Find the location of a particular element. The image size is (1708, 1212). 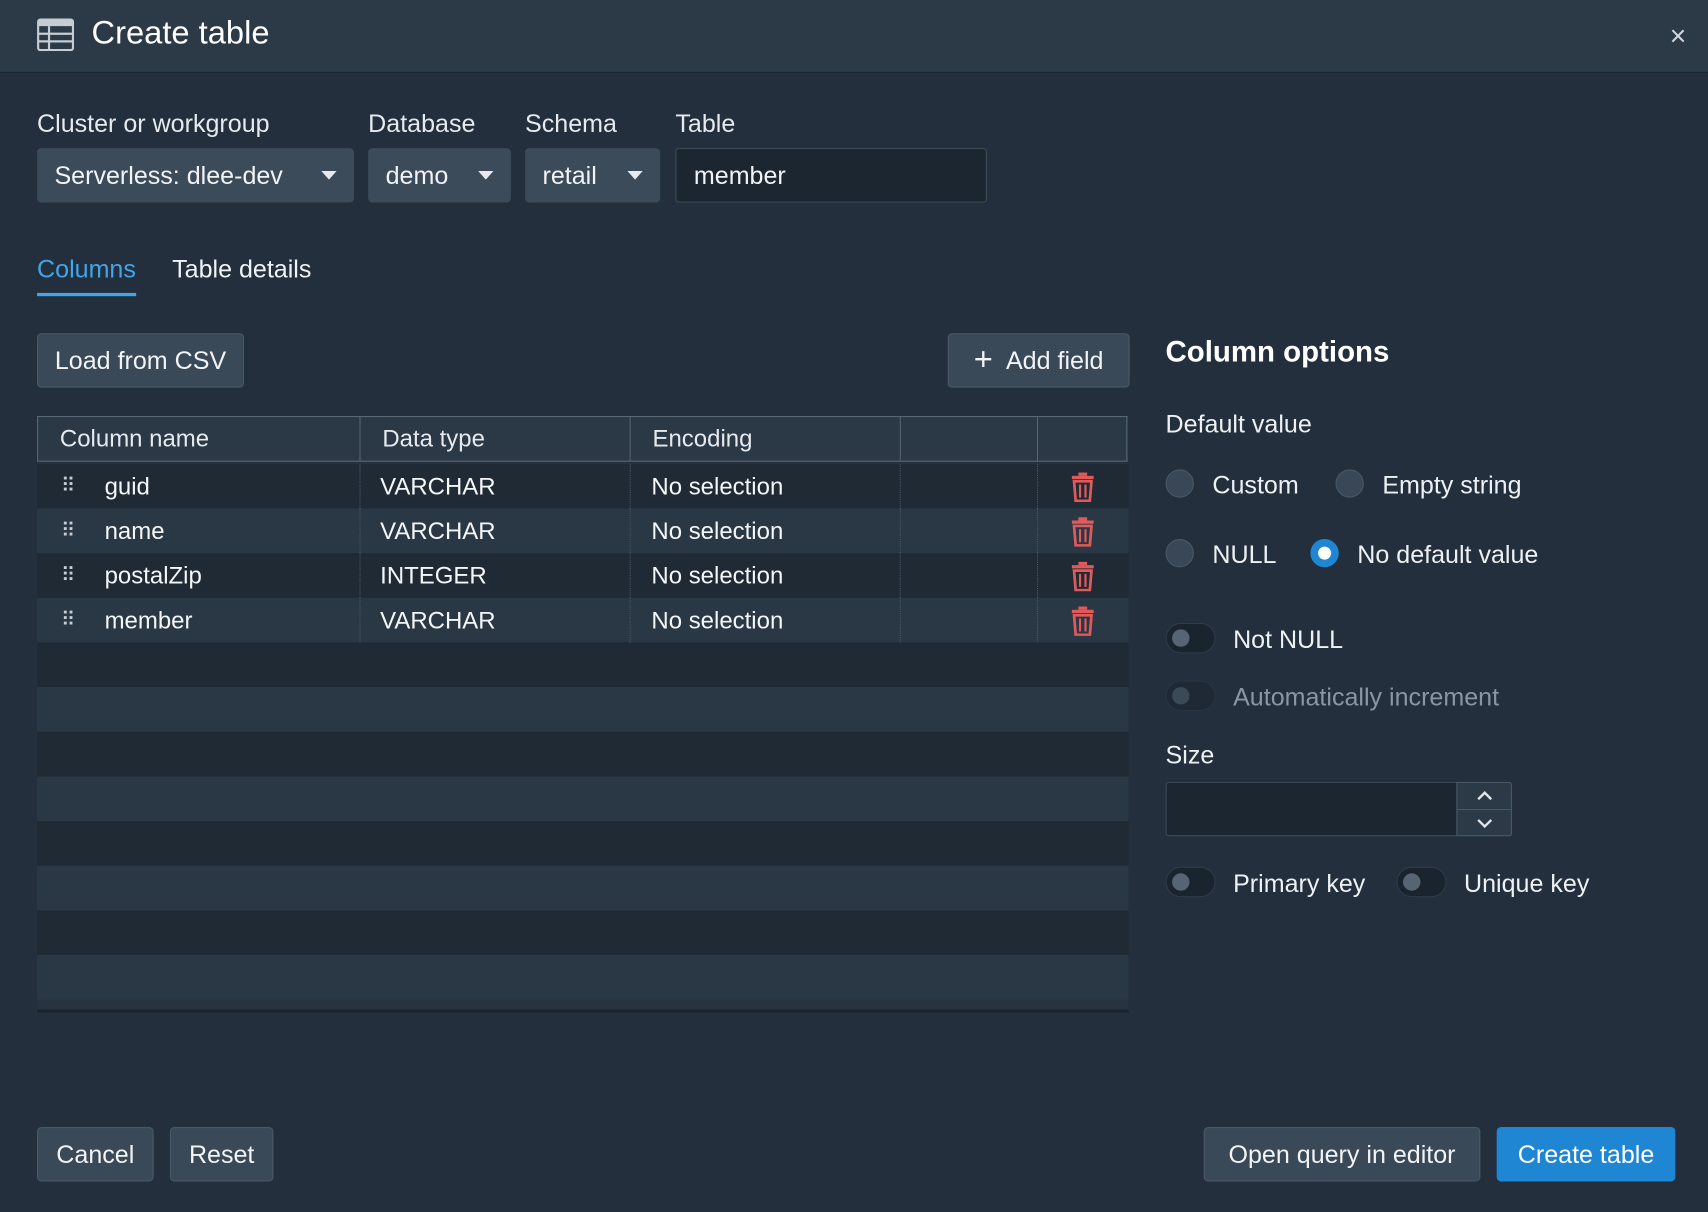

open-query-in-editor-button: Open query in editor is located at coordinates (1342, 1154).